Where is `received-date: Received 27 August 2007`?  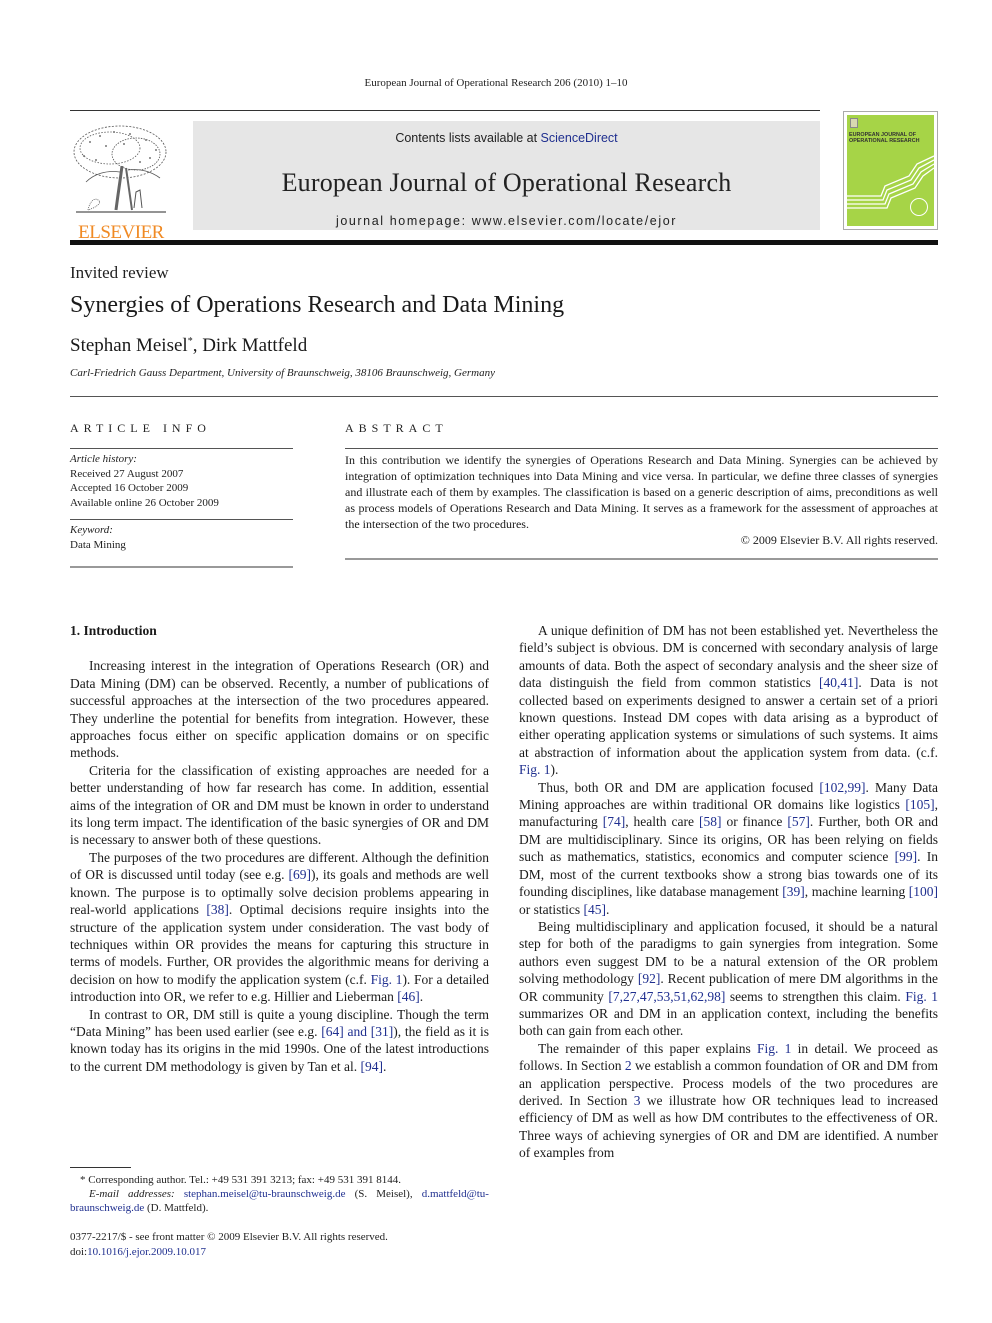 received-date: Received 27 August 2007 is located at coordinates (127, 473).